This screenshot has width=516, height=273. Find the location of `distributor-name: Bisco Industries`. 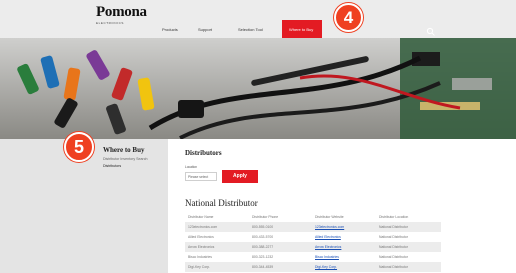

distributor-name: Bisco Industries is located at coordinates (200, 257).